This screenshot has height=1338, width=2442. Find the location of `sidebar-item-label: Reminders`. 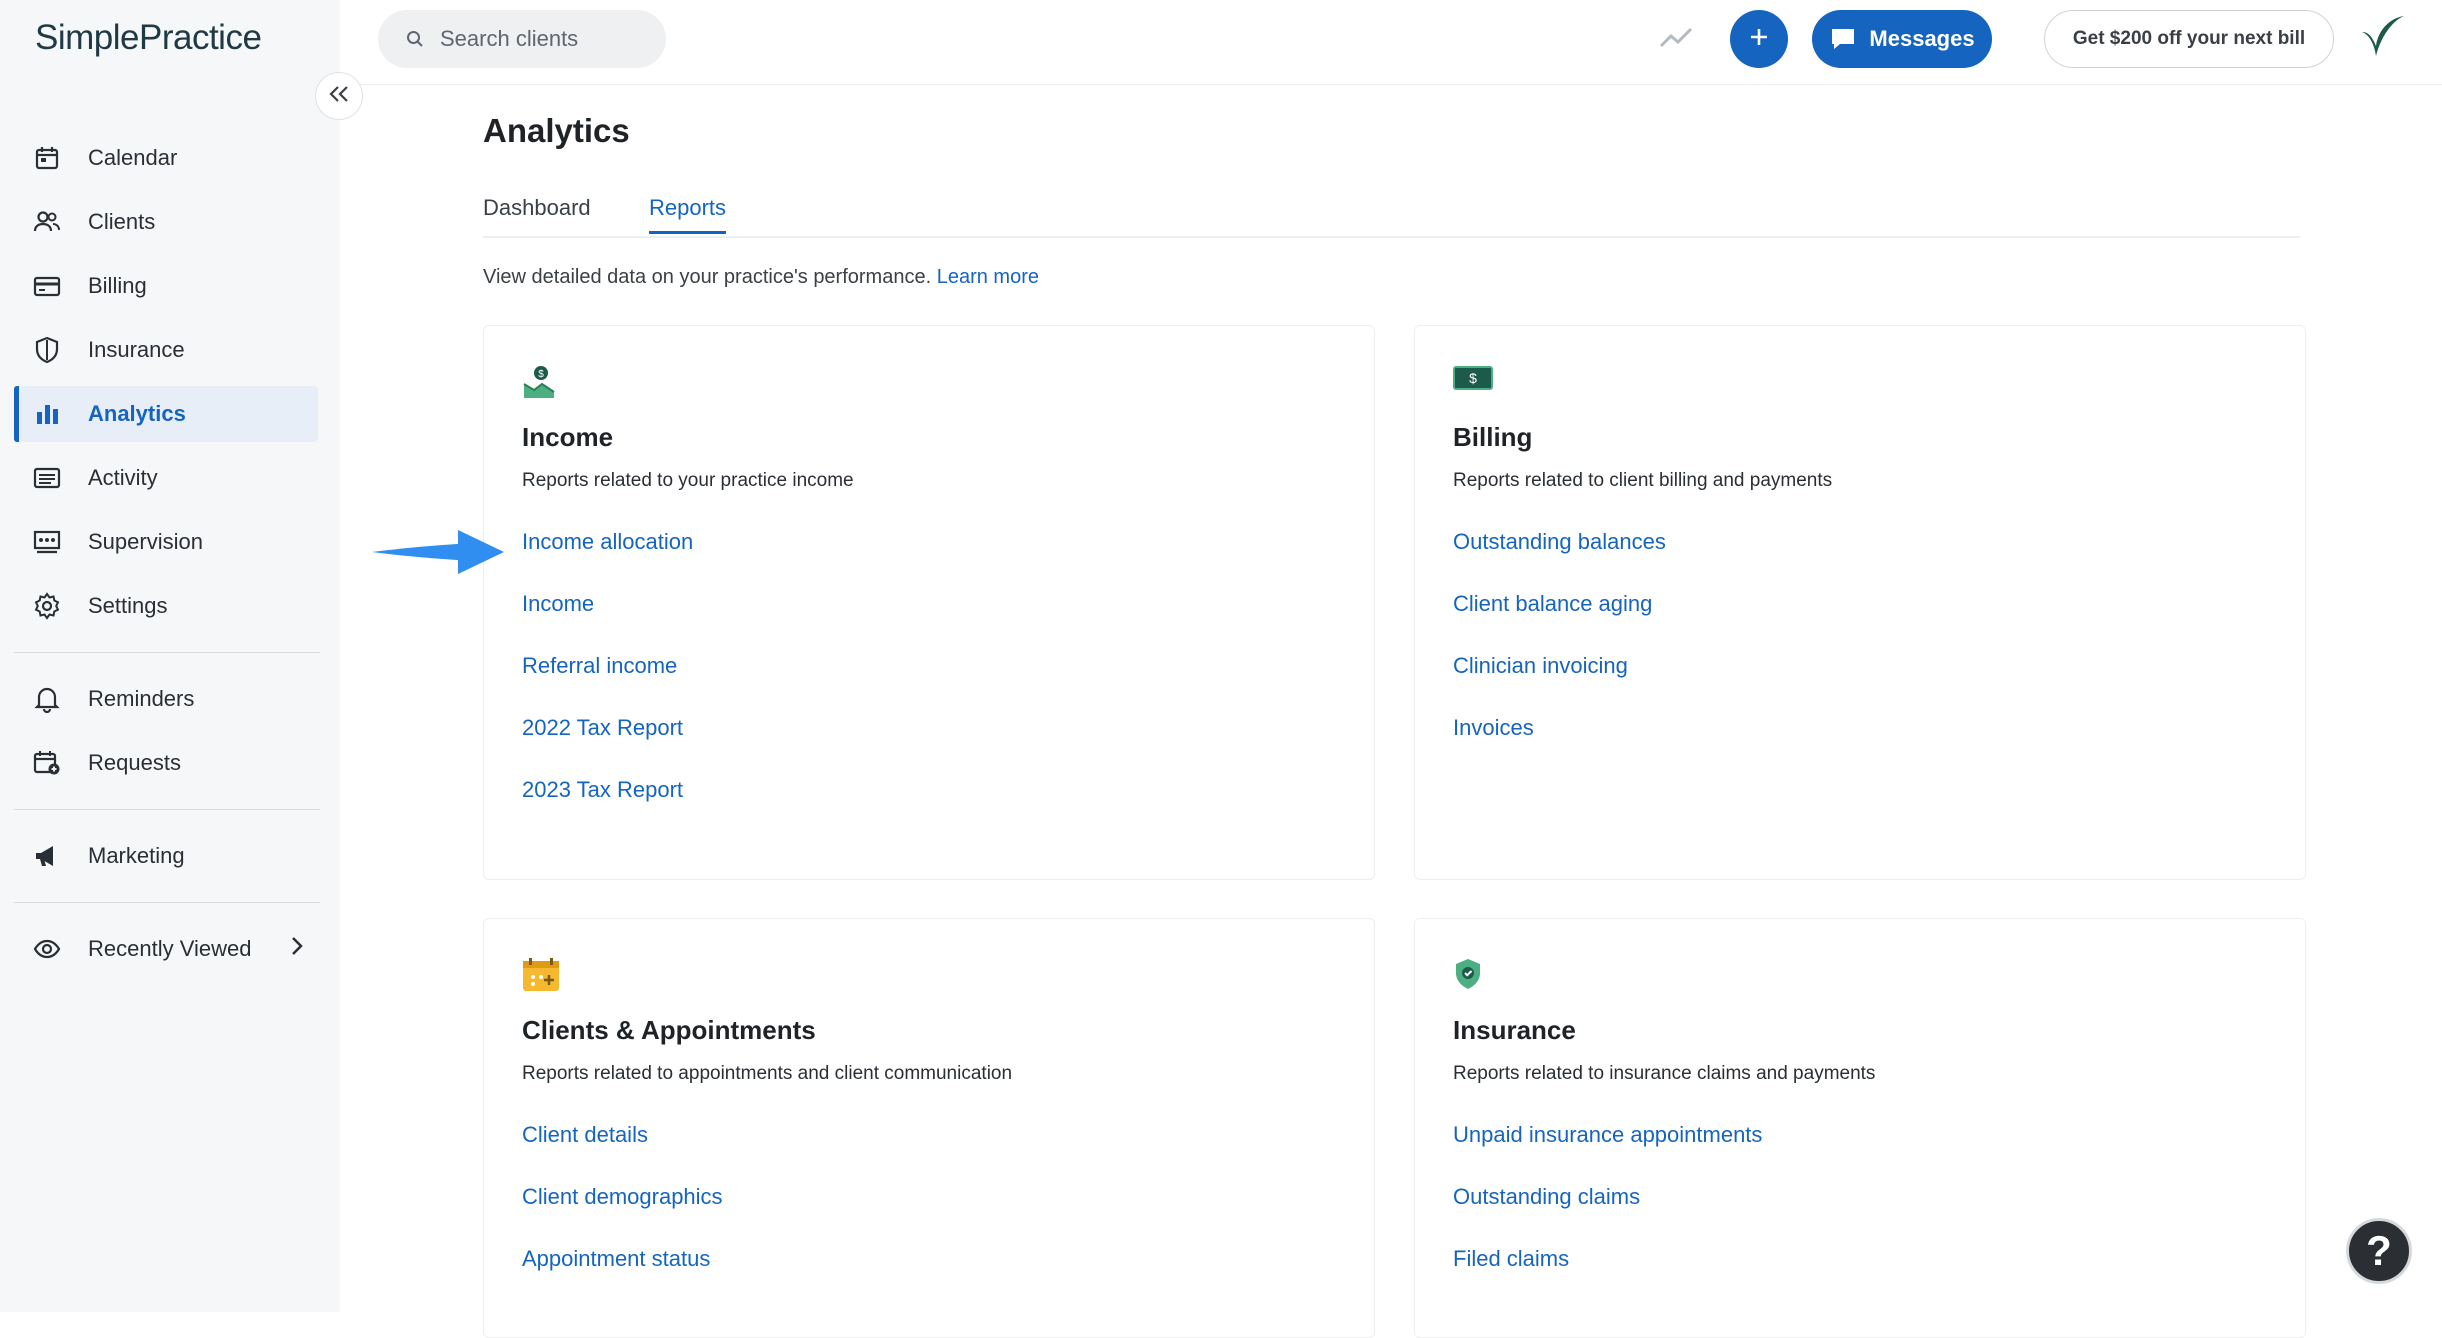

sidebar-item-label: Reminders is located at coordinates (141, 698).